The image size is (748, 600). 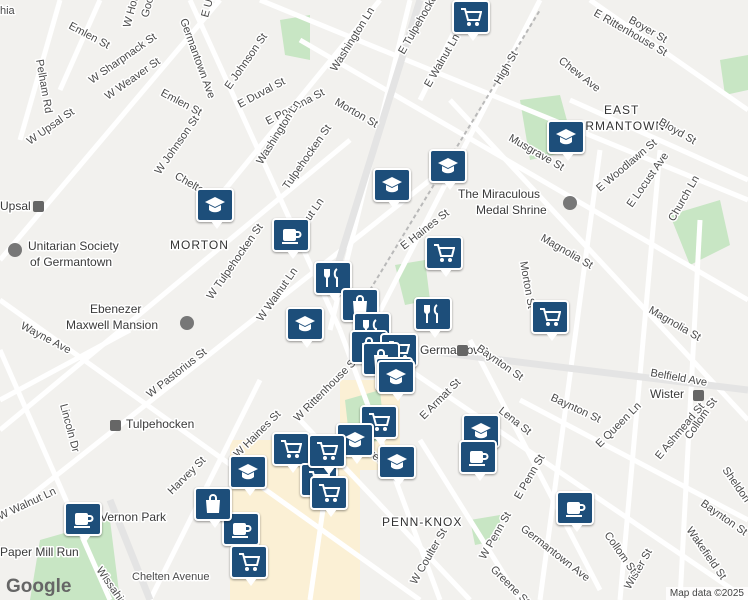 What do you see at coordinates (621, 110) in the screenshot?
I see `neighborhood-label: EAST` at bounding box center [621, 110].